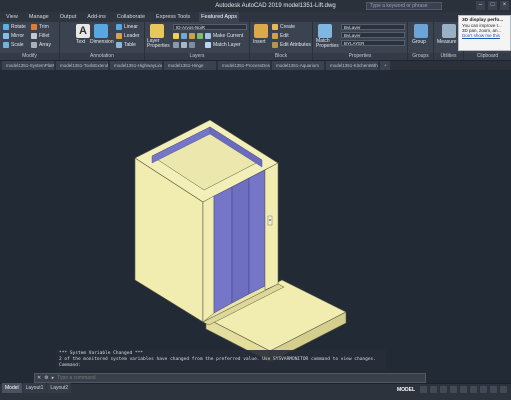 This screenshot has width=511, height=400. I want to click on model-tab: Model, so click(12, 388).